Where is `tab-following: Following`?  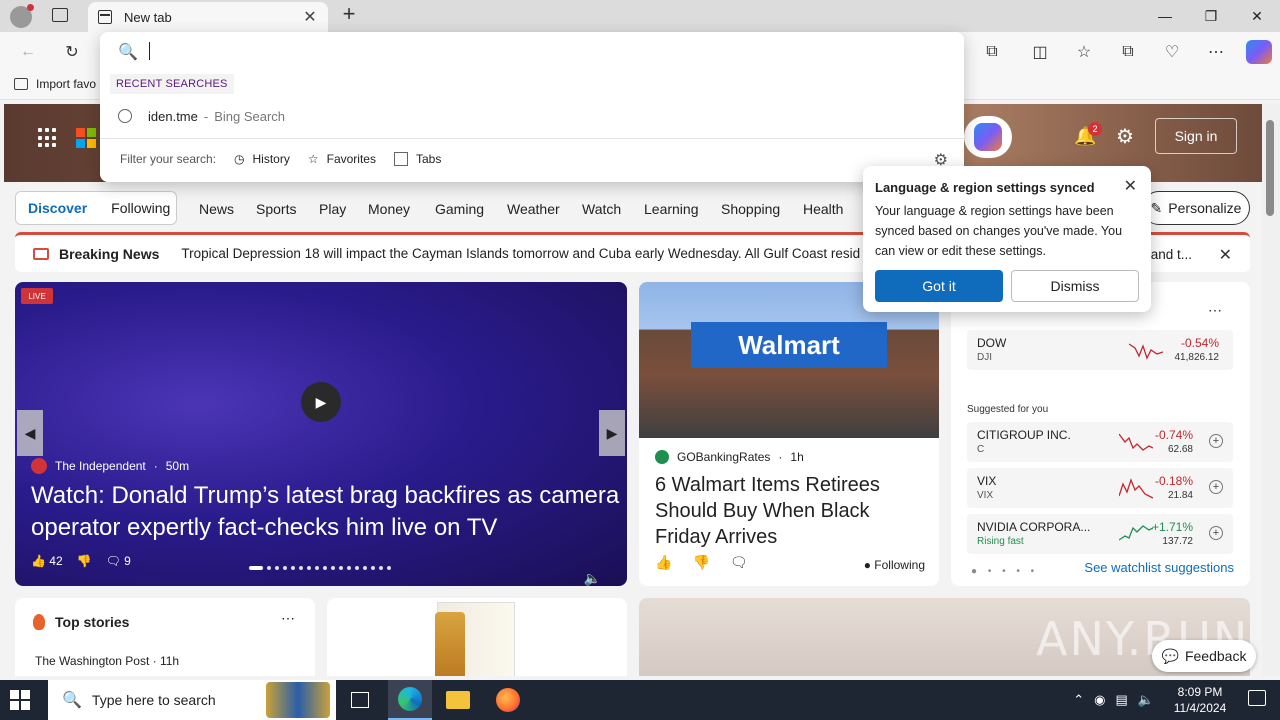
tab-following: Following is located at coordinates (140, 208).